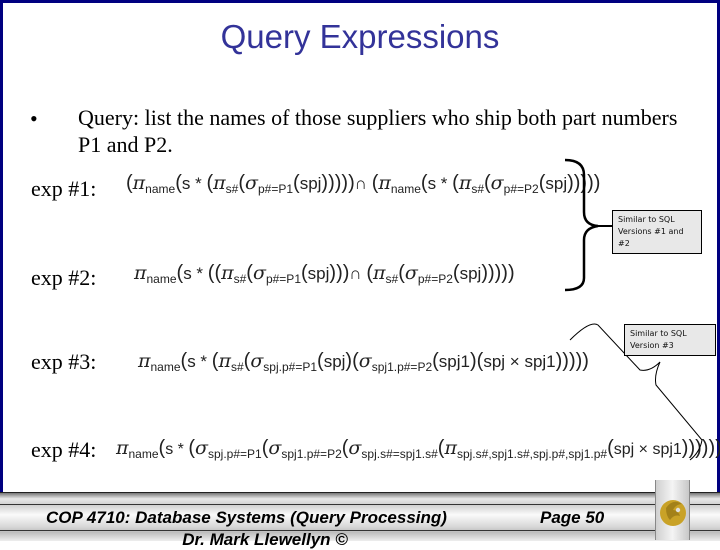 This screenshot has width=720, height=550. I want to click on exp-2-label: exp #2:, so click(64, 277).